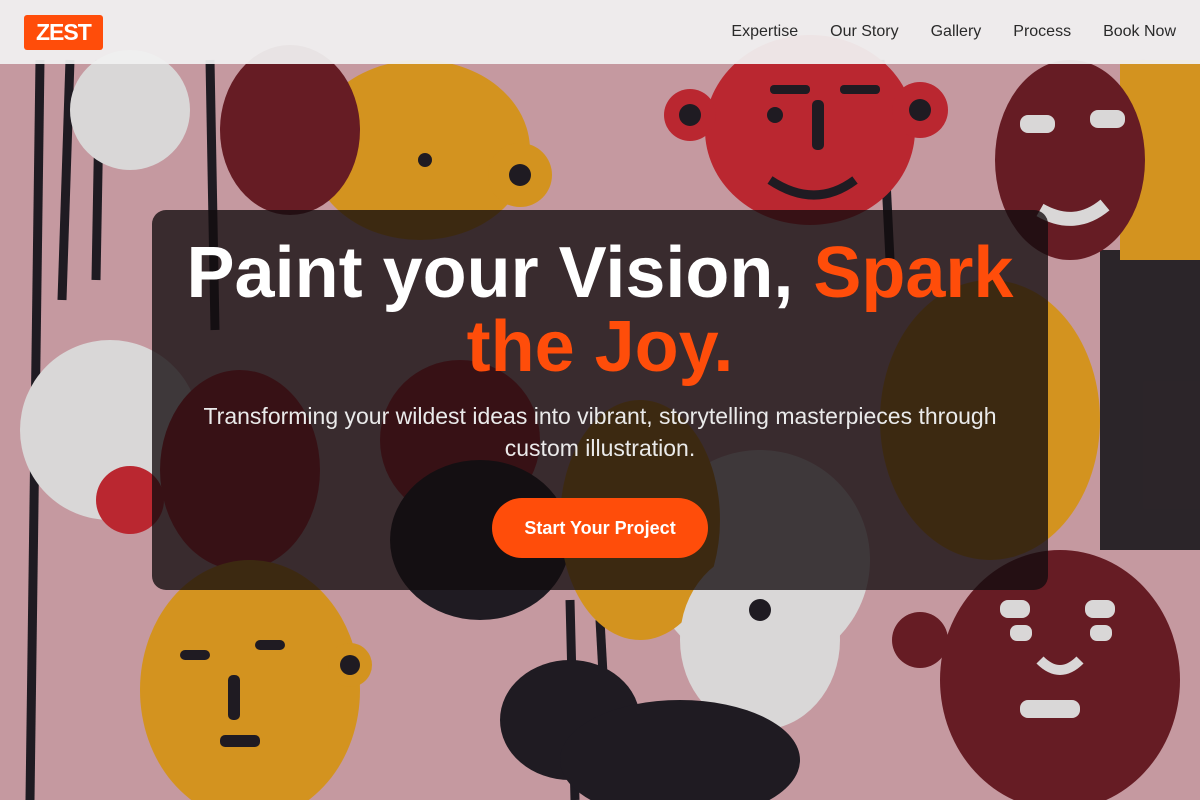 The width and height of the screenshot is (1200, 800). I want to click on nav-link-book-now: Book Now, so click(1139, 32).